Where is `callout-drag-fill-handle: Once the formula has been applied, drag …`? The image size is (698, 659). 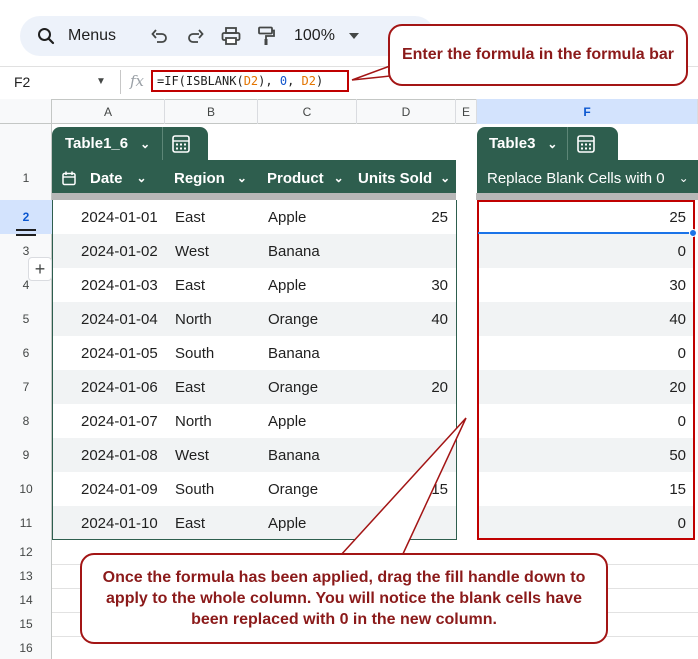
callout-drag-fill-handle: Once the formula has been applied, drag … is located at coordinates (344, 598).